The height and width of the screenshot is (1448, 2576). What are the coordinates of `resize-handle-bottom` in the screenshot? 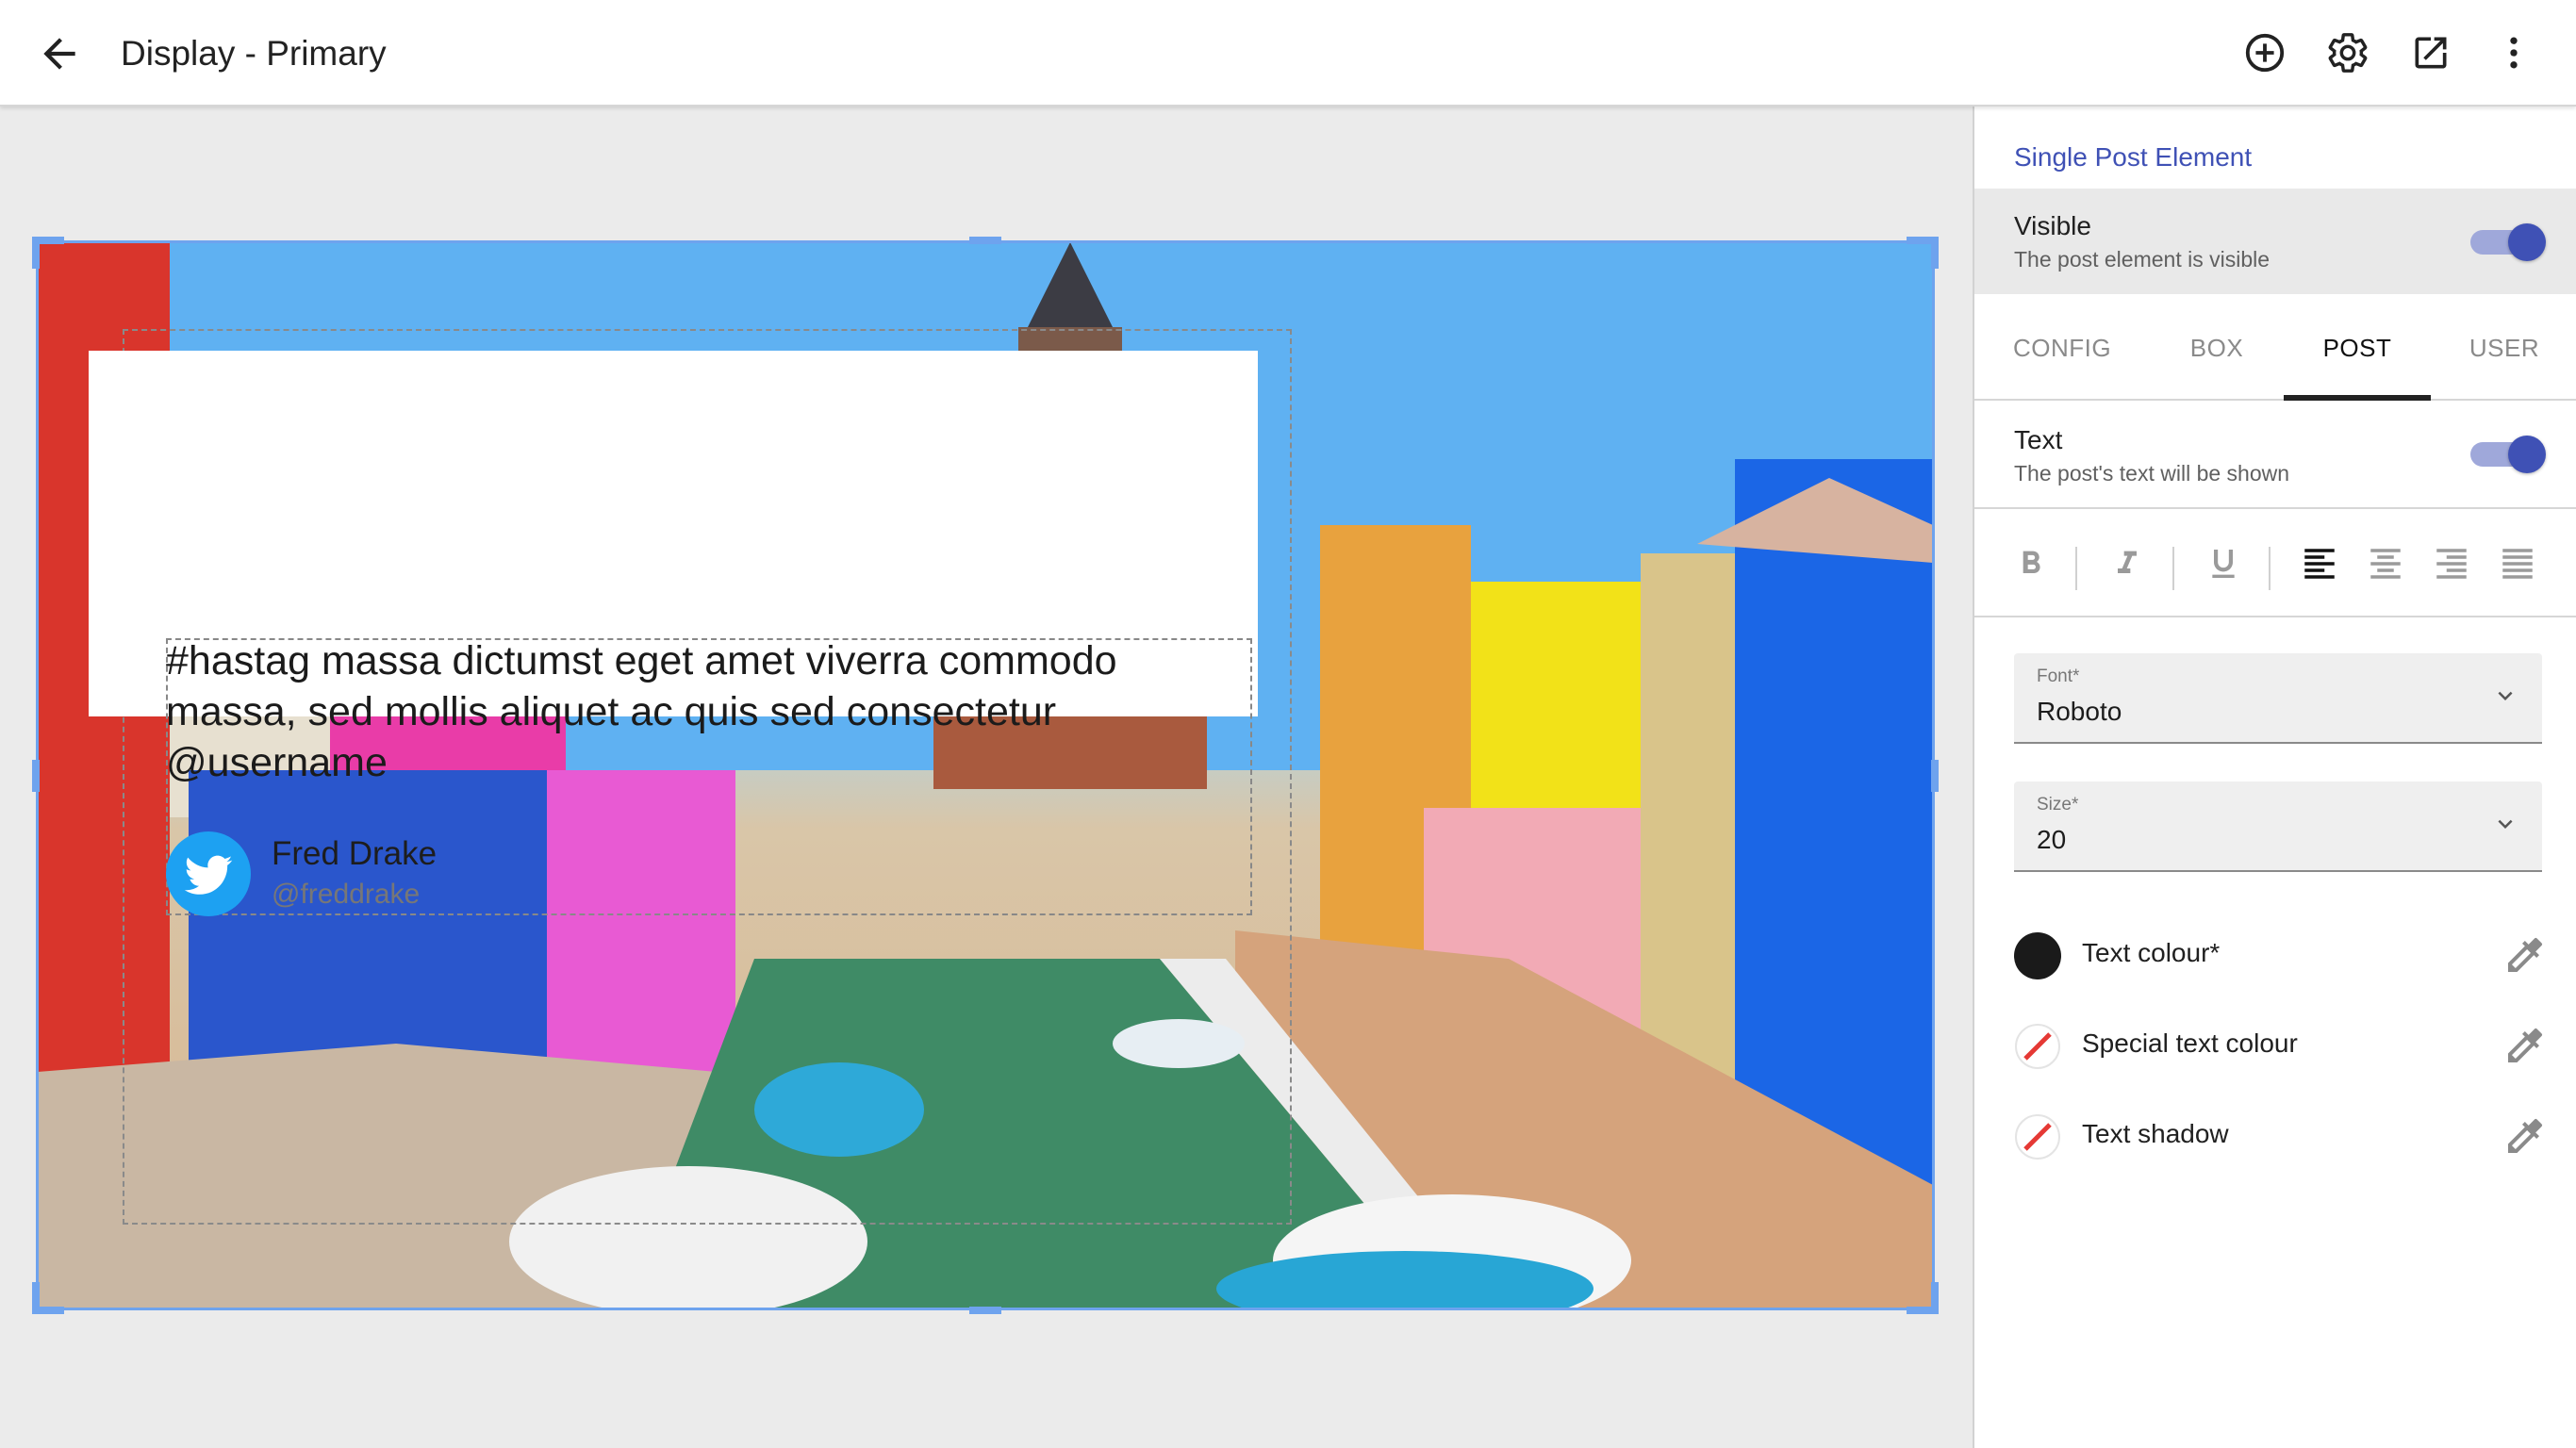 It's located at (985, 1310).